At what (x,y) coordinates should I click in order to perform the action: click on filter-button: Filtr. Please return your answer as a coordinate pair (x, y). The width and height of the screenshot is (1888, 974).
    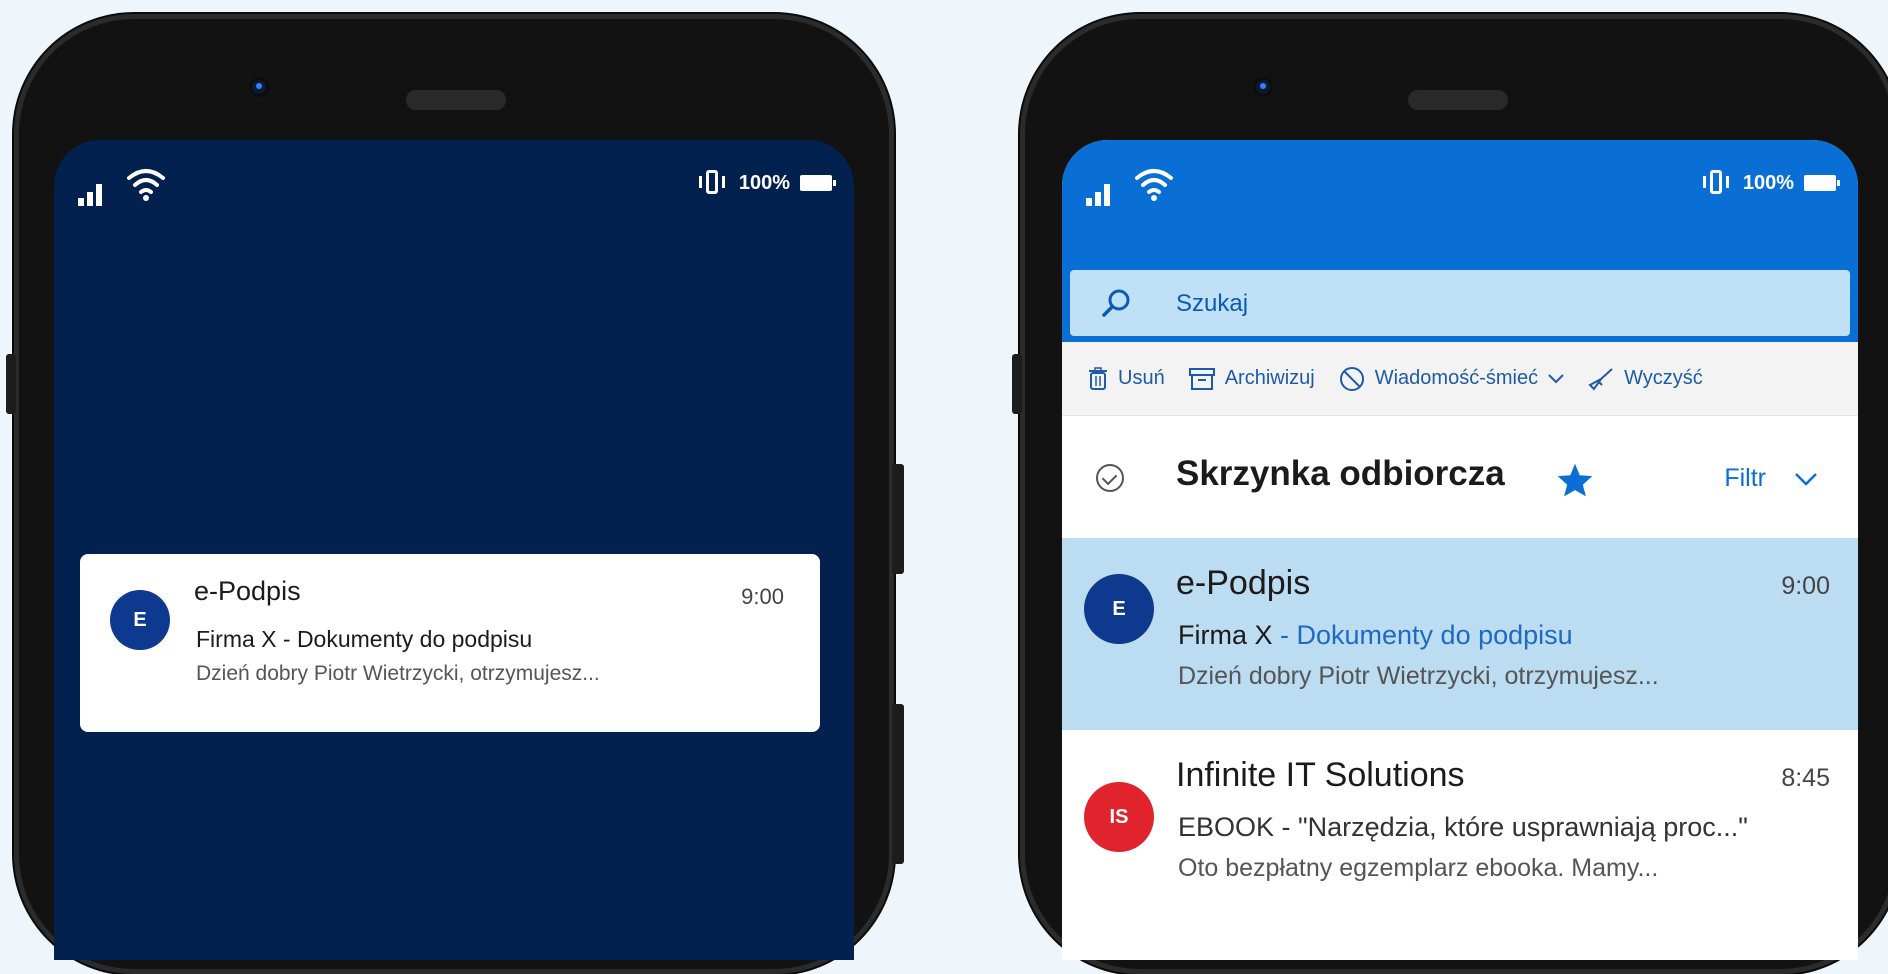
    Looking at the image, I should click on (1745, 478).